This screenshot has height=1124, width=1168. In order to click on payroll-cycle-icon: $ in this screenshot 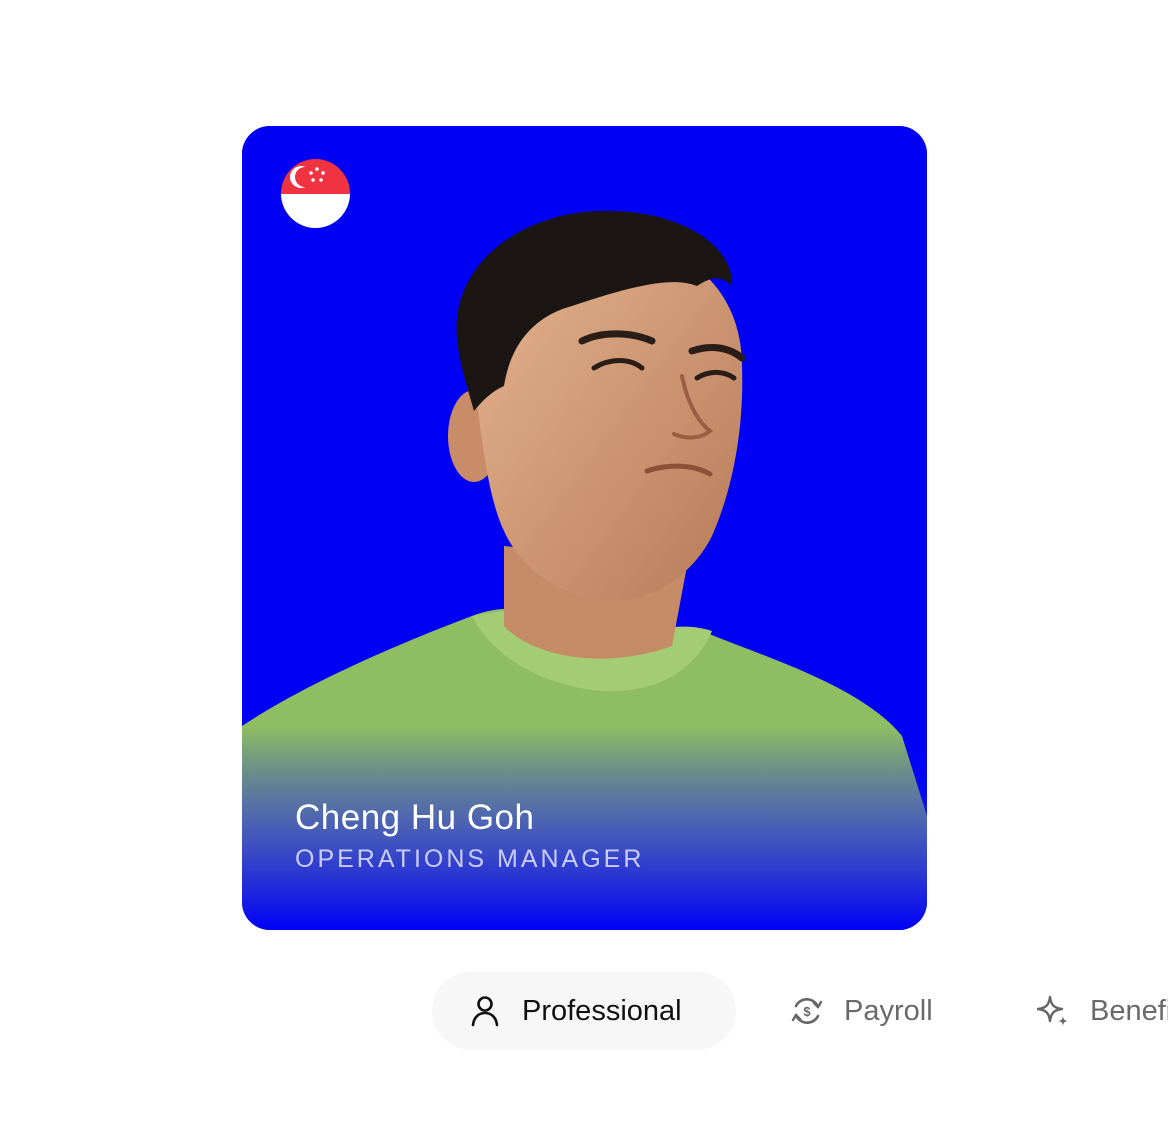, I will do `click(807, 1011)`.